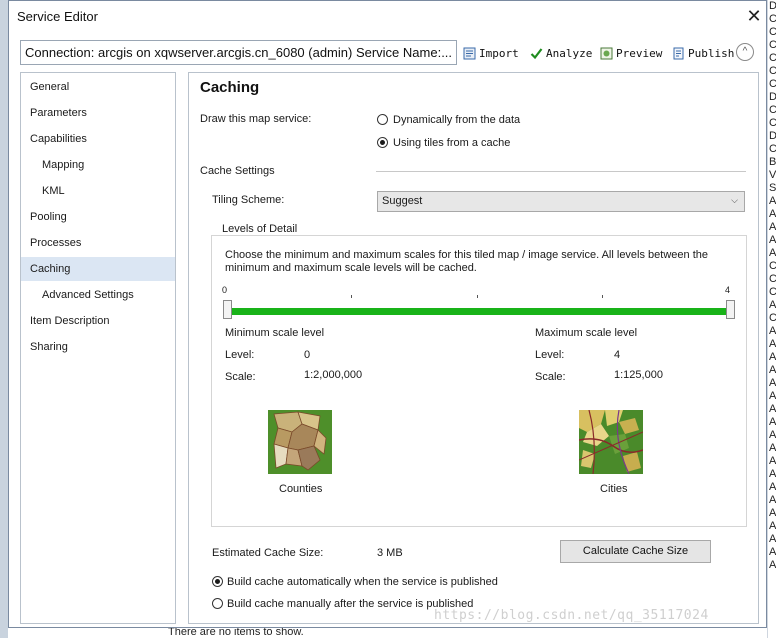  I want to click on background-window-edge, so click(4, 319).